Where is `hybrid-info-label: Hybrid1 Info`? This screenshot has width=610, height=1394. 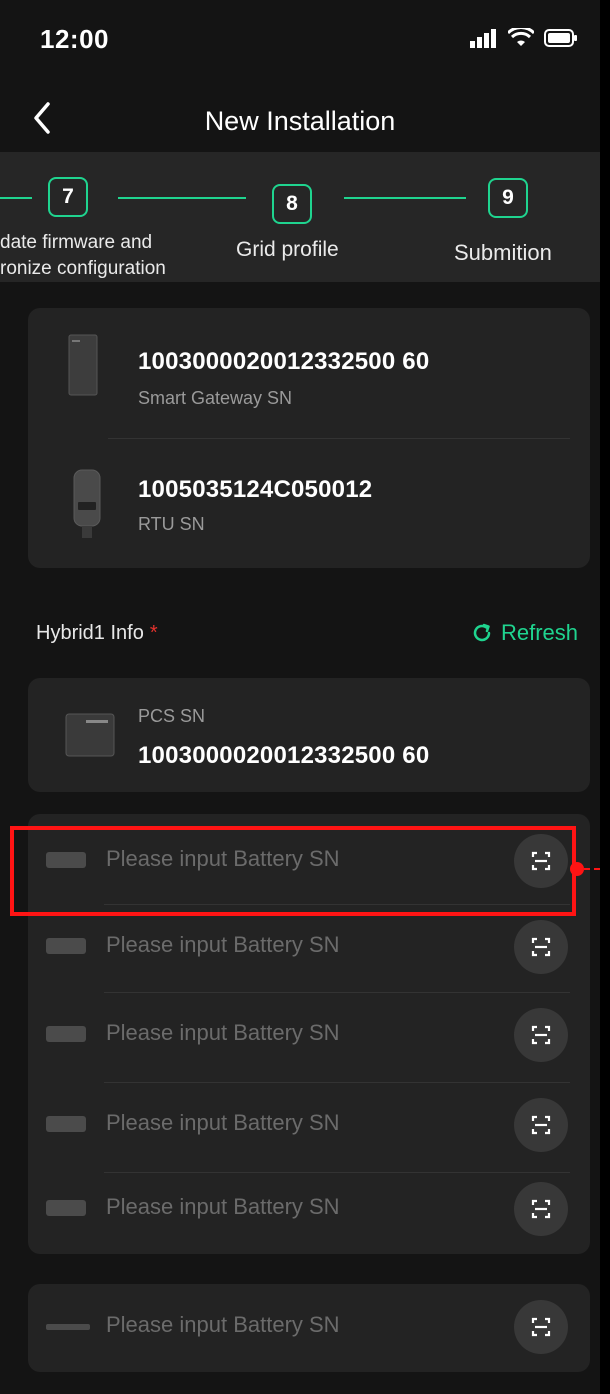
hybrid-info-label: Hybrid1 Info is located at coordinates (90, 633).